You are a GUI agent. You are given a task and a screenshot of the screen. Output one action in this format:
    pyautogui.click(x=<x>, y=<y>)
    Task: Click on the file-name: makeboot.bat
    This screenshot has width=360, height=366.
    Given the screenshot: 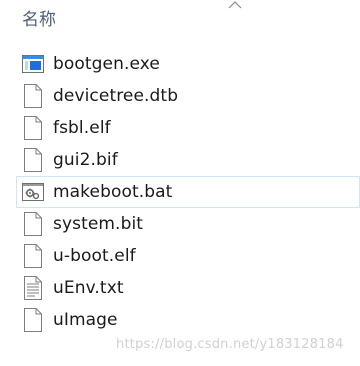 What is the action you would take?
    pyautogui.click(x=113, y=192)
    